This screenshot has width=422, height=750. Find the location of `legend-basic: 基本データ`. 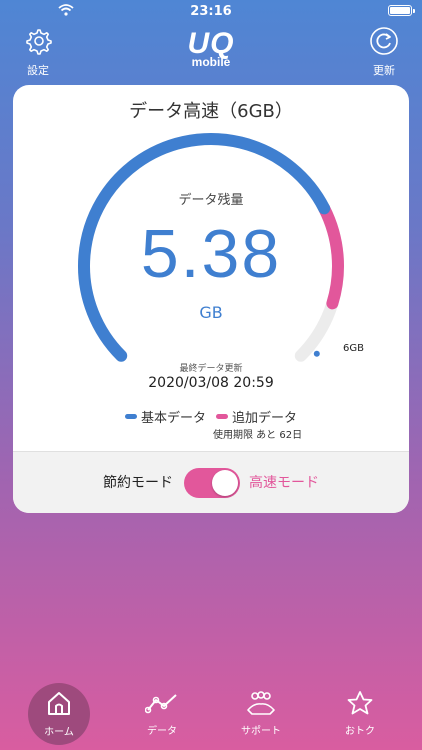

legend-basic: 基本データ is located at coordinates (165, 416).